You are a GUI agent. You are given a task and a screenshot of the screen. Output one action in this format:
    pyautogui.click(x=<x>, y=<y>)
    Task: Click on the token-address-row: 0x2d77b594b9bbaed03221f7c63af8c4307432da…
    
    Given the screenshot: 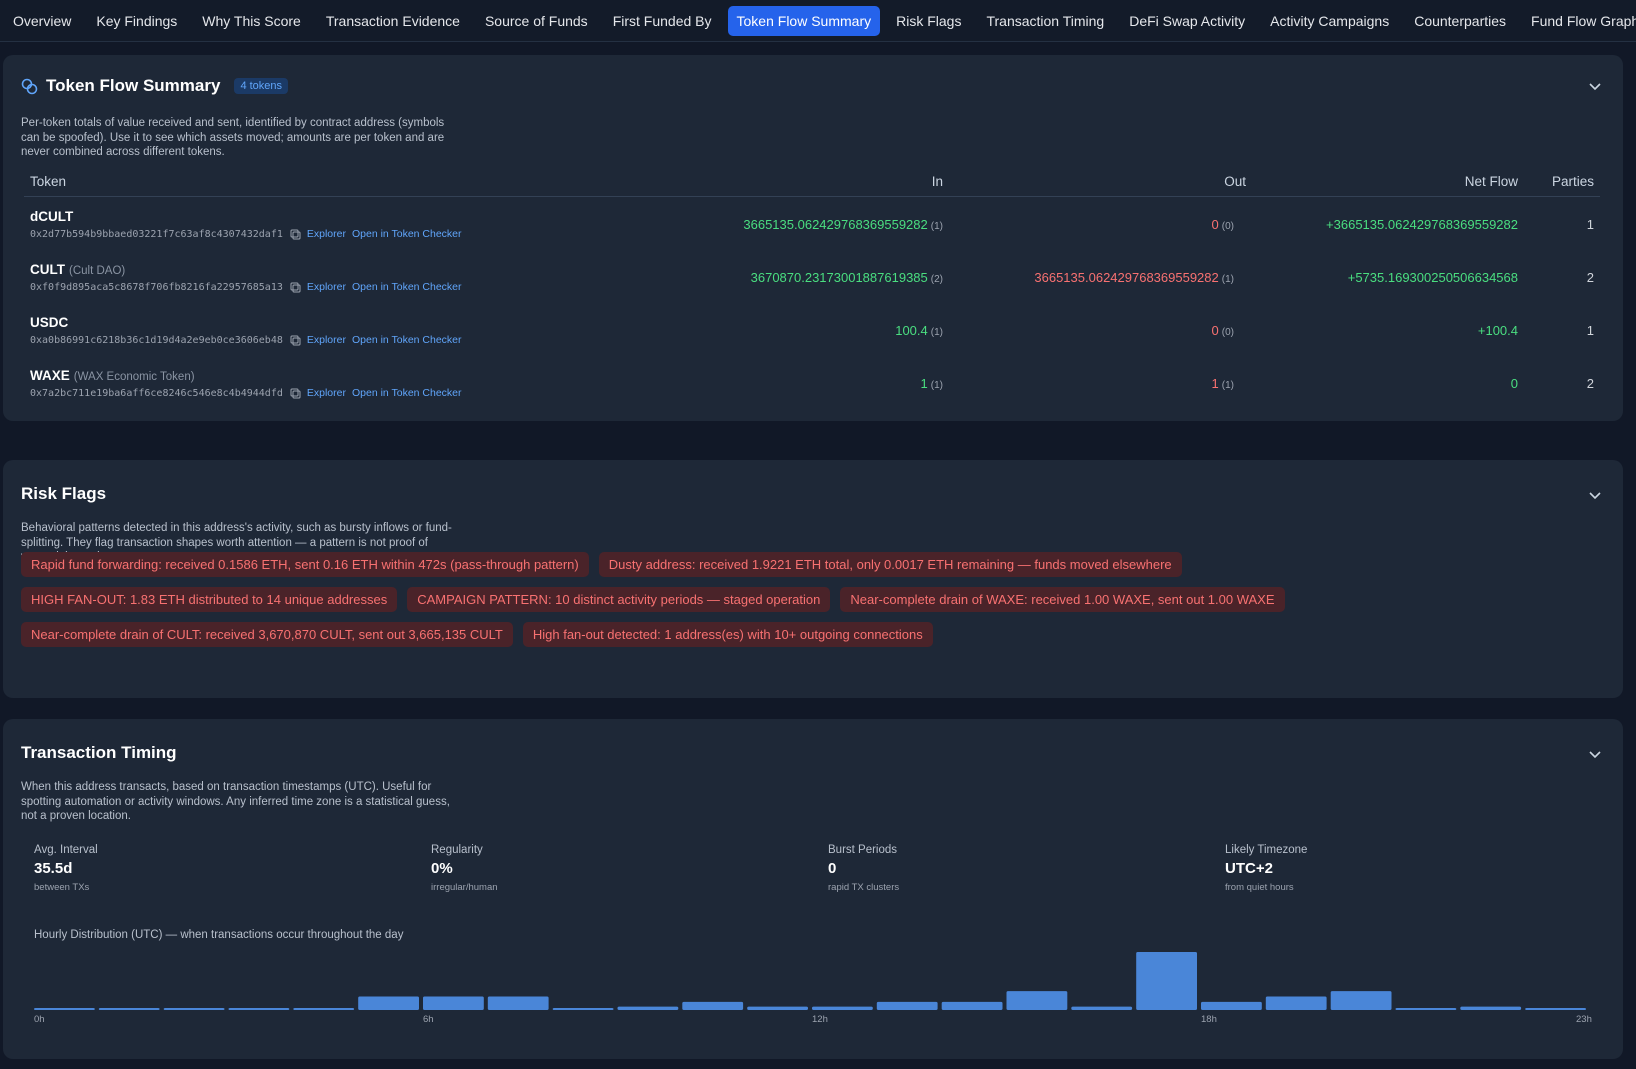 What is the action you would take?
    pyautogui.click(x=246, y=234)
    